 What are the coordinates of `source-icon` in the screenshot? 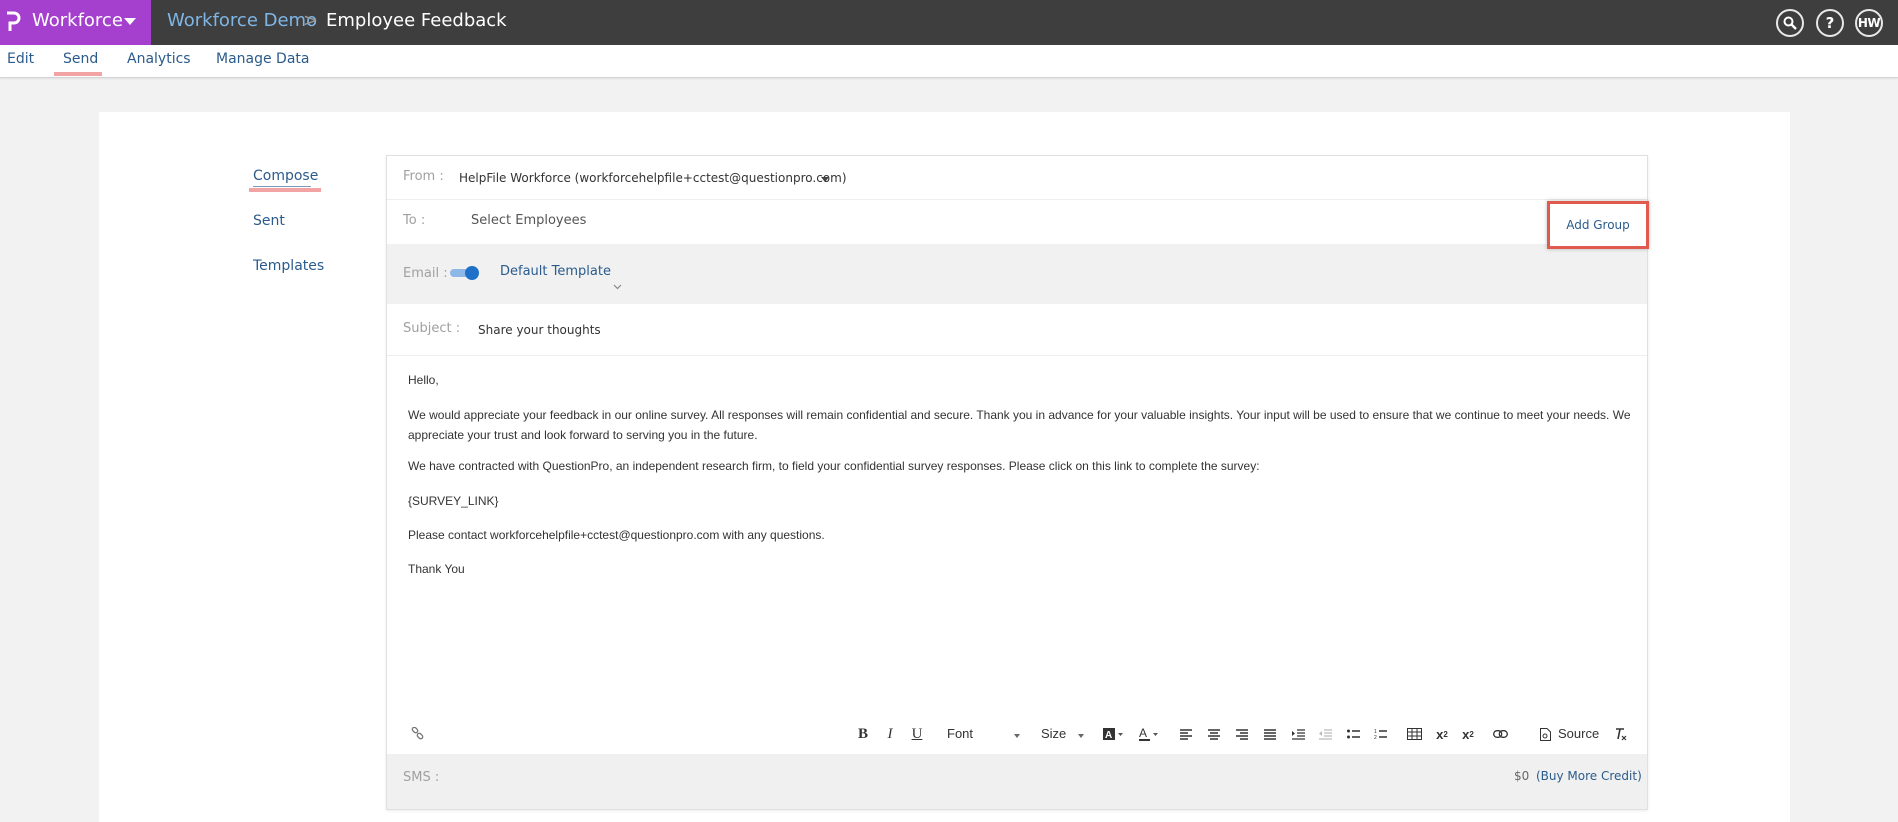 It's located at (1545, 734).